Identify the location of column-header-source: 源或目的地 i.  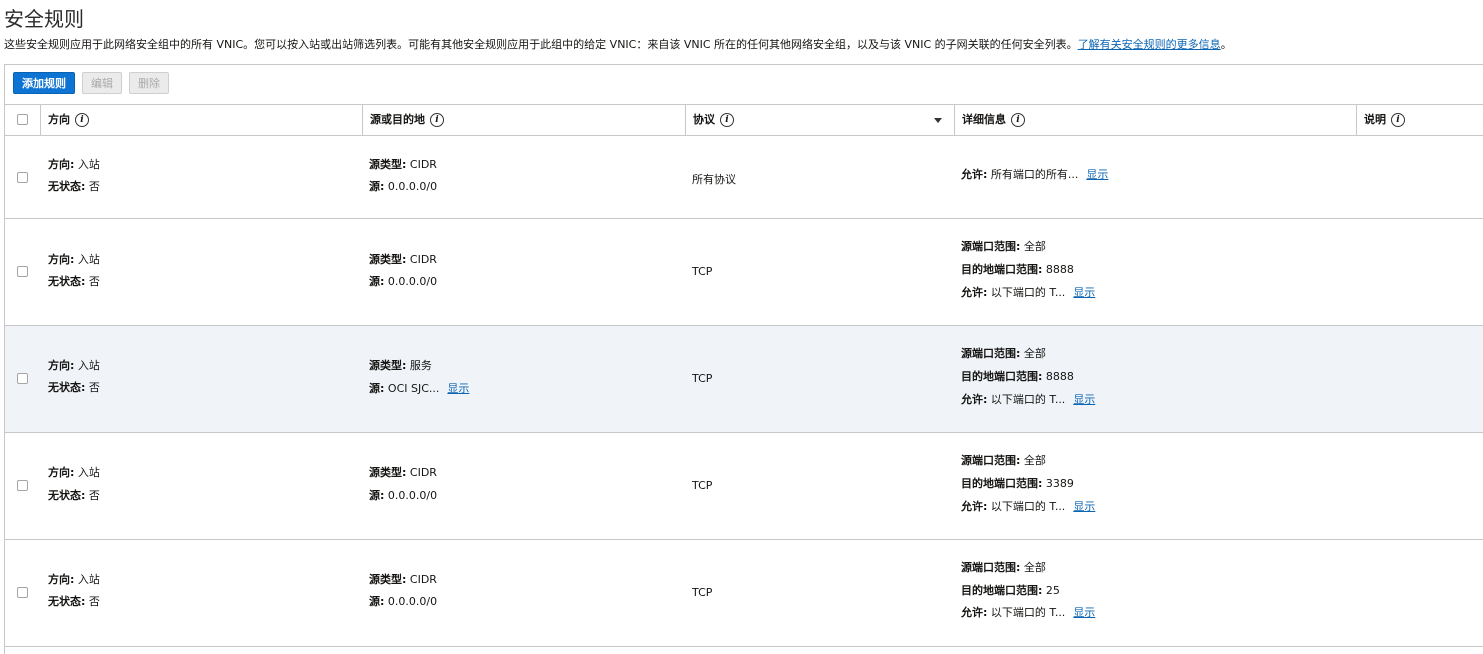
(523, 120).